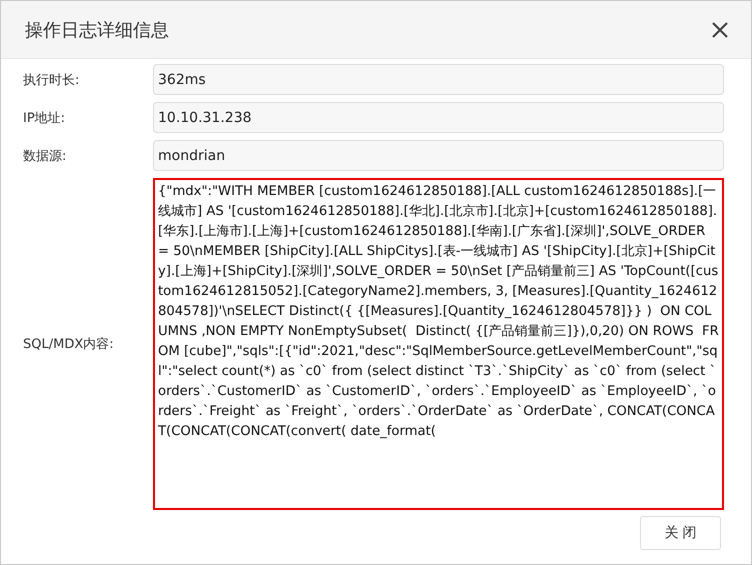 The height and width of the screenshot is (565, 752). I want to click on field-label: 执行时长:, so click(51, 80).